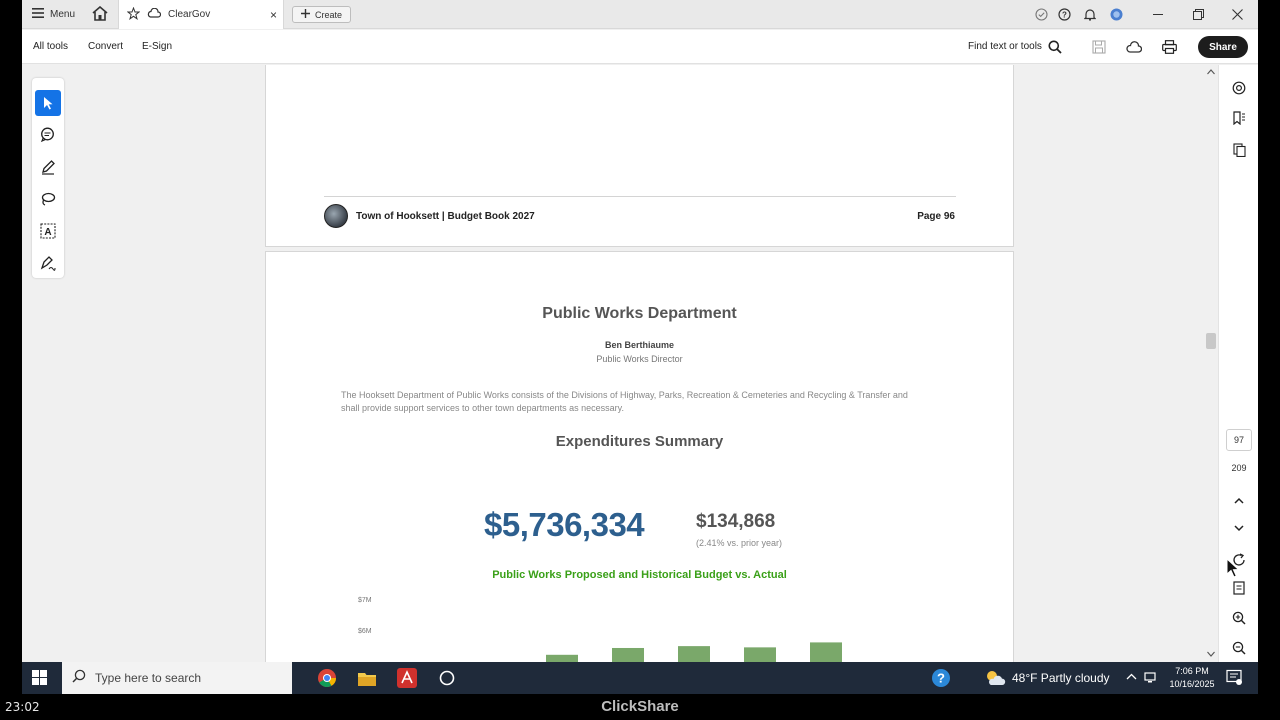  Describe the element at coordinates (1211, 654) in the screenshot. I see `scroll-down-arrow-icon` at that location.